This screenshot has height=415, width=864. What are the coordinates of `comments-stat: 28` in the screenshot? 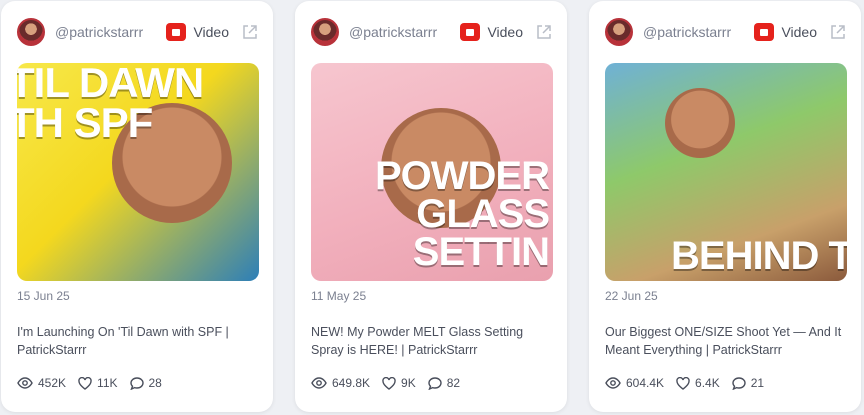 It's located at (145, 383).